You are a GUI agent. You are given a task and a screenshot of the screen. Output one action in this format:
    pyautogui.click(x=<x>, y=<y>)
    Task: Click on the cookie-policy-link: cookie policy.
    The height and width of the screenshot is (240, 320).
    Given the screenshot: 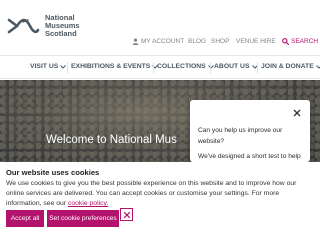 What is the action you would take?
    pyautogui.click(x=88, y=203)
    